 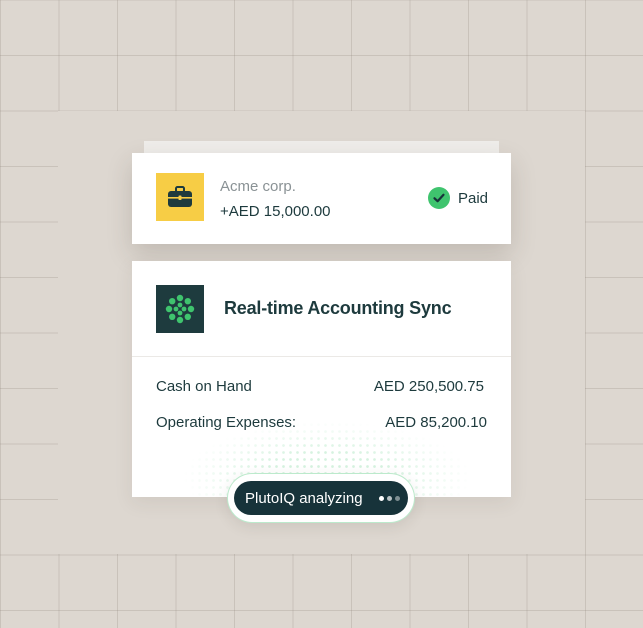 What do you see at coordinates (275, 211) in the screenshot?
I see `payment-amount: +AED 15,000.00` at bounding box center [275, 211].